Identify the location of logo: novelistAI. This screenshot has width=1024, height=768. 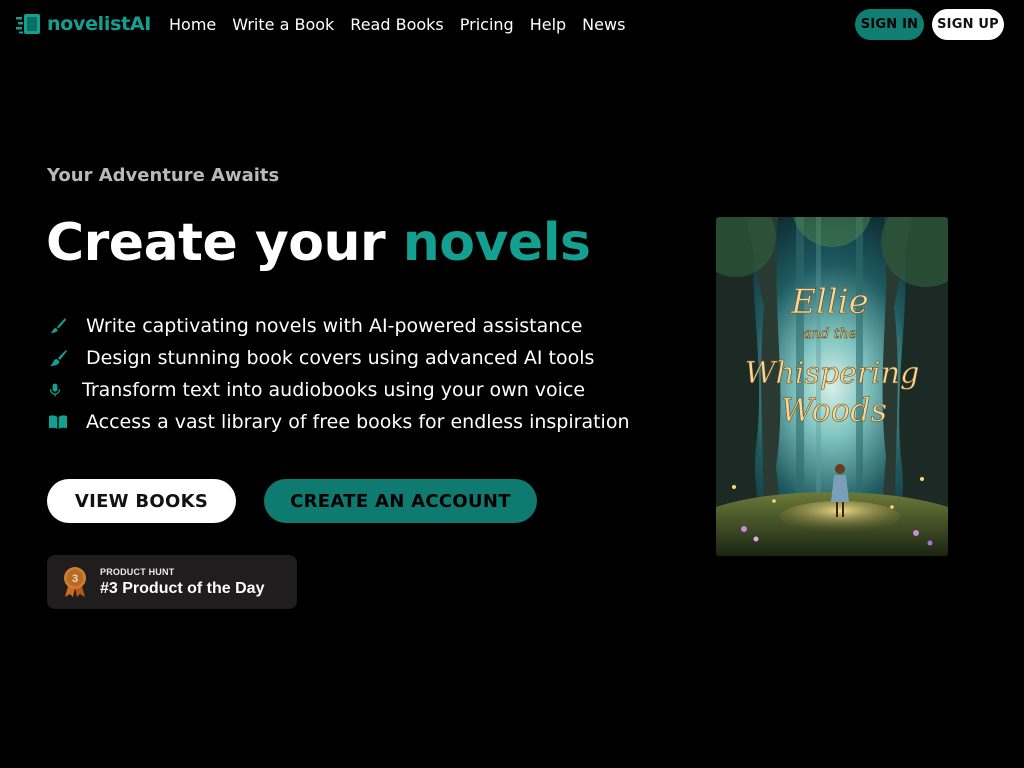
(83, 24).